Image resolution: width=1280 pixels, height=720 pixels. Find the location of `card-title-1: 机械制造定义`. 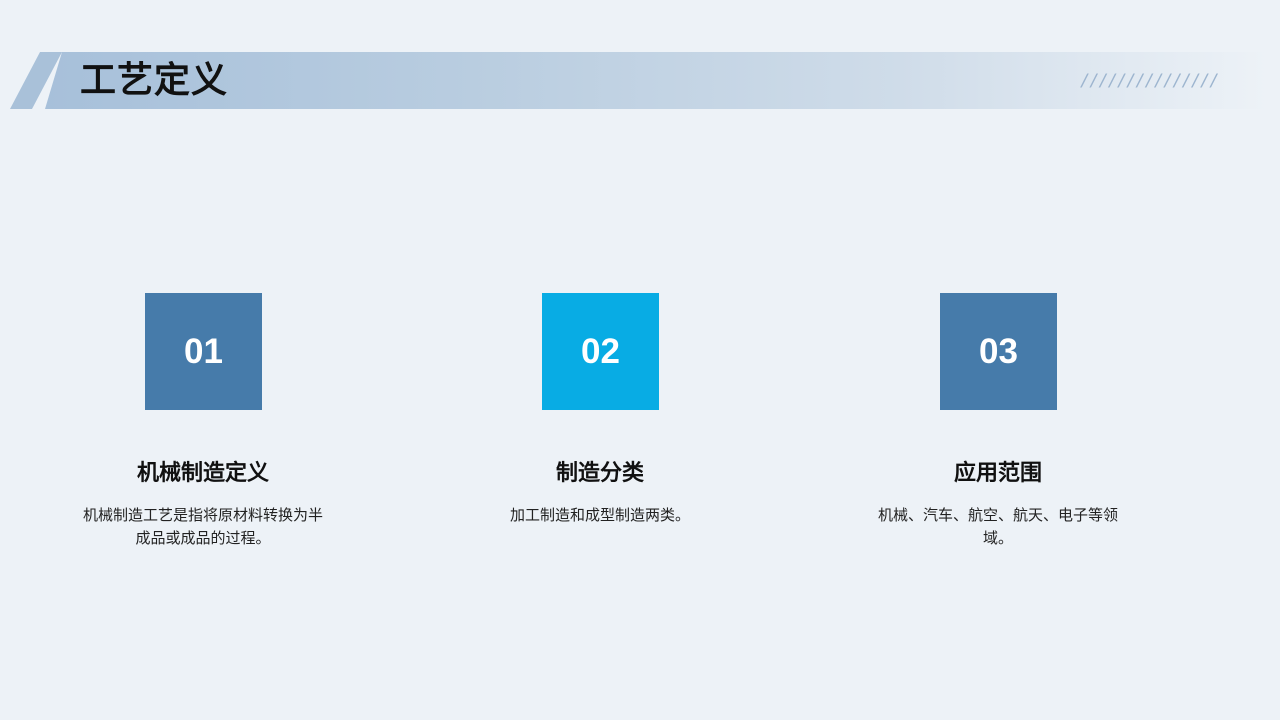

card-title-1: 机械制造定义 is located at coordinates (202, 473).